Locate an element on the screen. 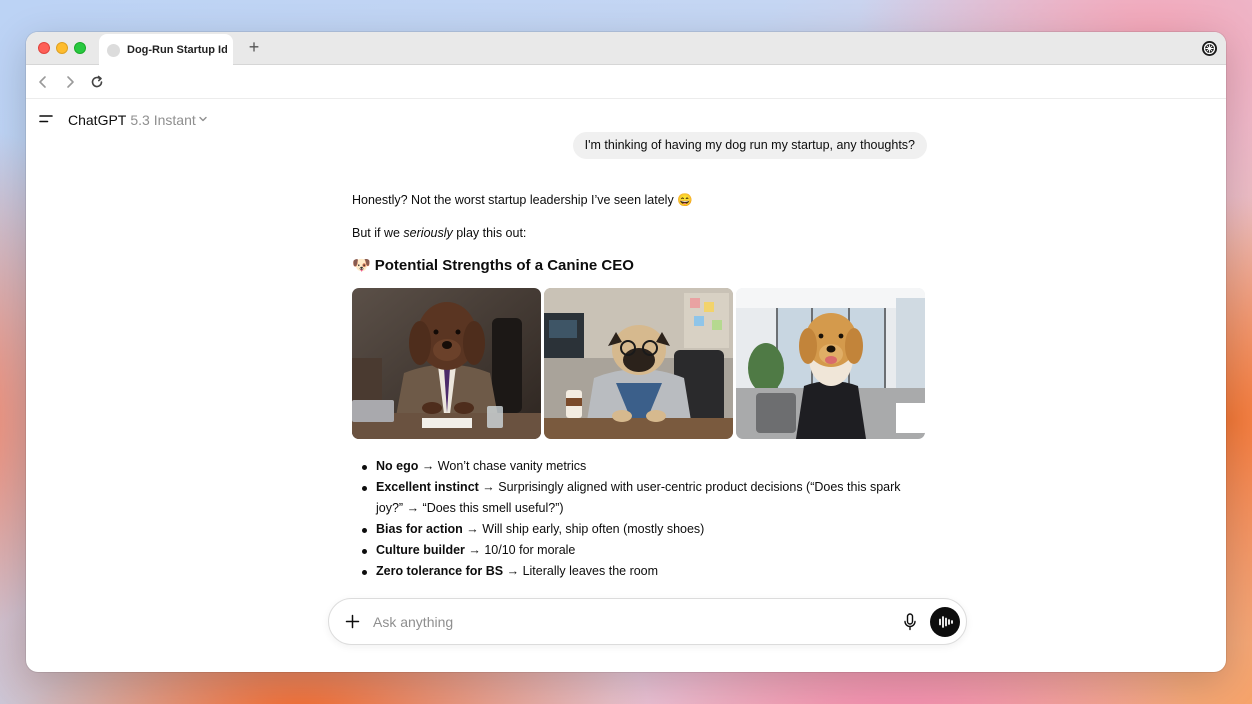 This screenshot has width=1252, height=704. bullet-title: No ego is located at coordinates (397, 466).